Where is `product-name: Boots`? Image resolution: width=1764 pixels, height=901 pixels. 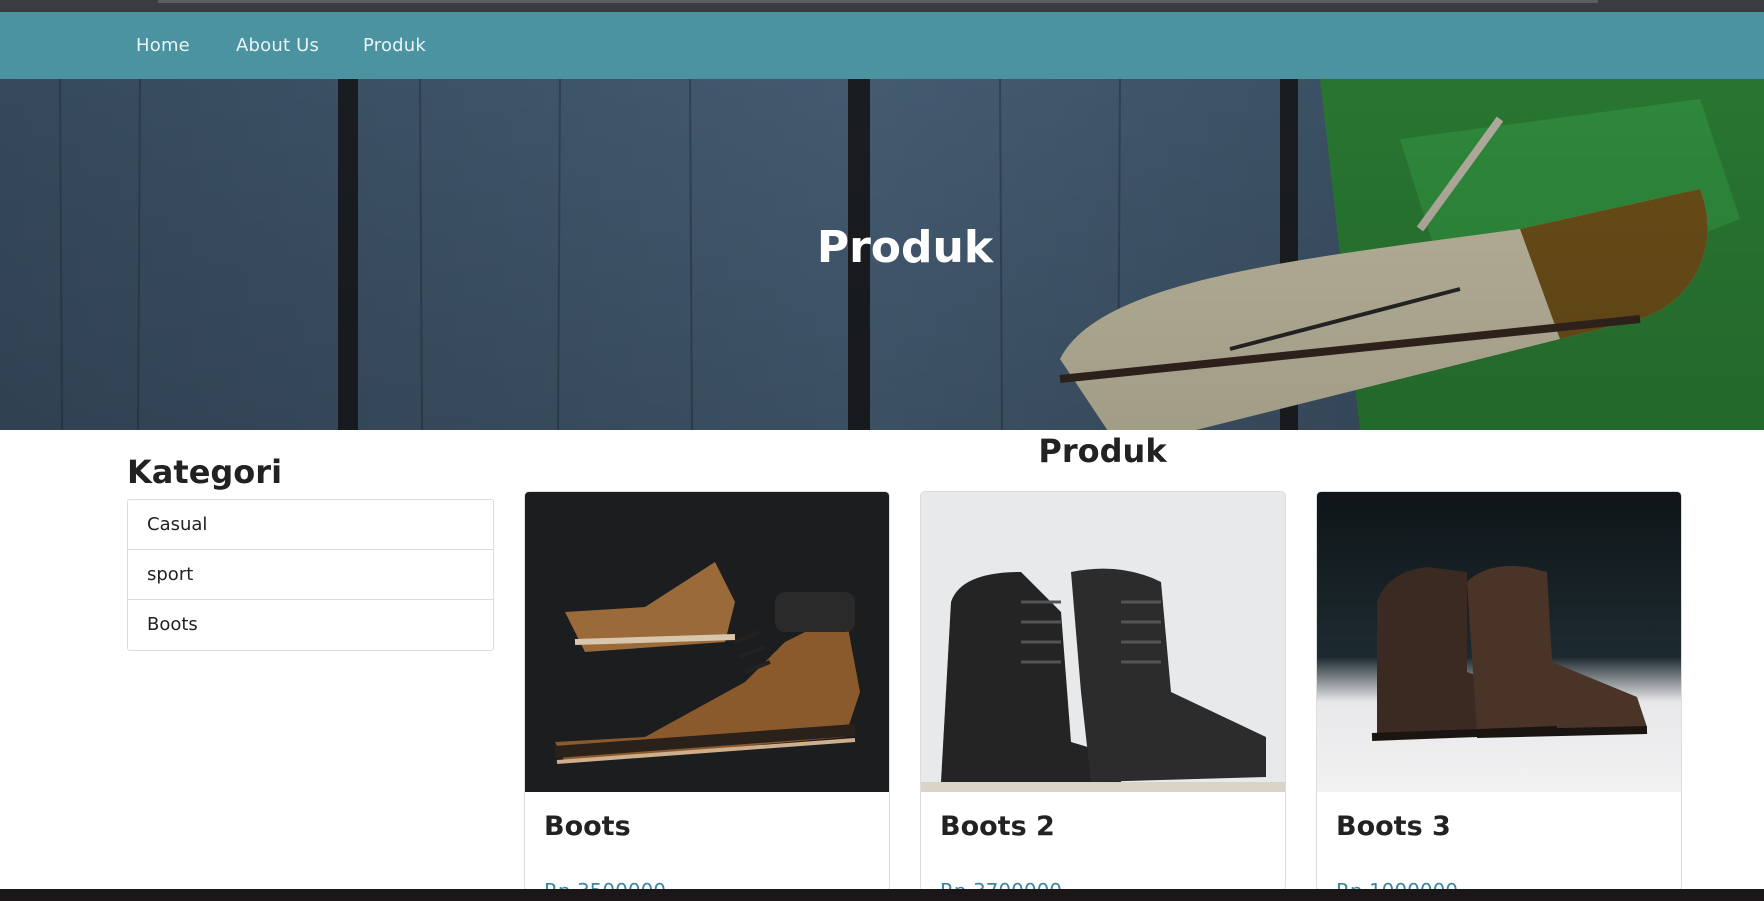
product-name: Boots is located at coordinates (587, 826).